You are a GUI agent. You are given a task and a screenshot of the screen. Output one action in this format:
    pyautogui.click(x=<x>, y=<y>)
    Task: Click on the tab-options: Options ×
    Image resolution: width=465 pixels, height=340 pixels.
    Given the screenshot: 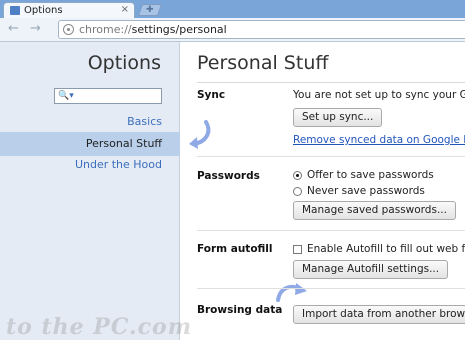 What is the action you would take?
    pyautogui.click(x=69, y=10)
    